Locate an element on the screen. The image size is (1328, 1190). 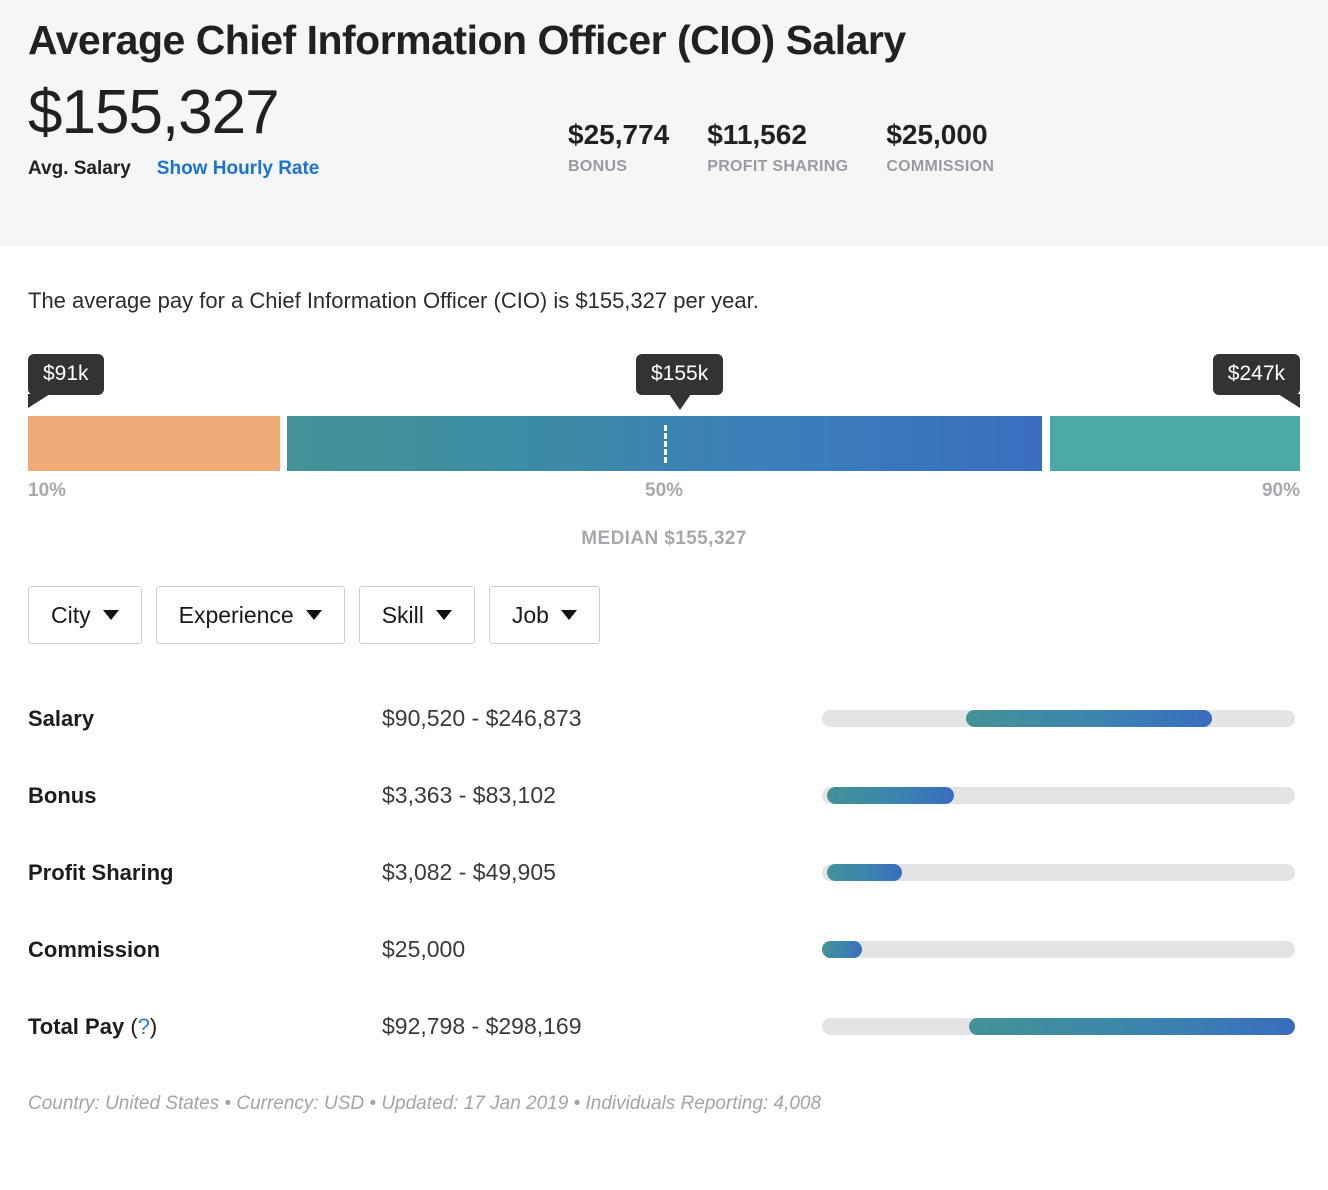
stat-bonus: $25,774 BONUS is located at coordinates (618, 147).